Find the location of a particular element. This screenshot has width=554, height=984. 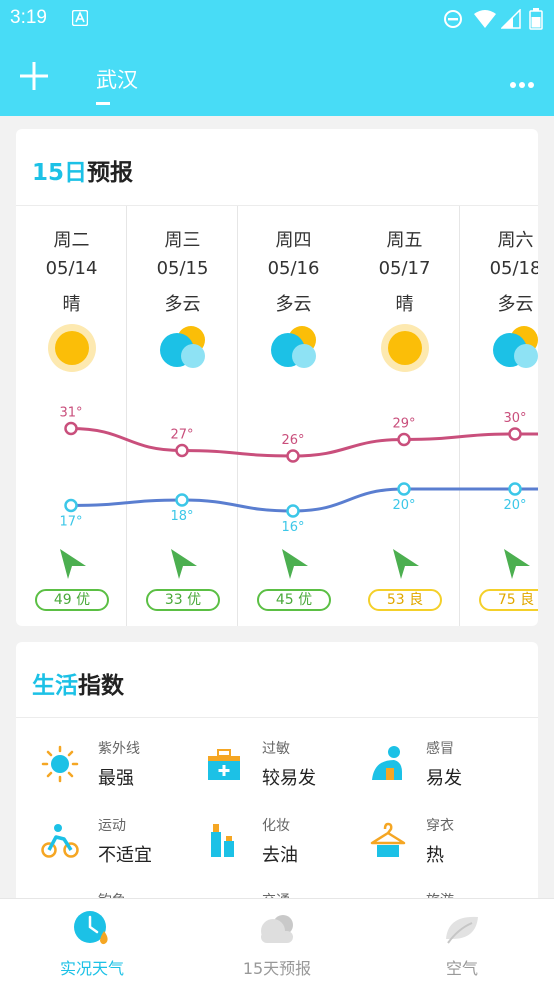

forecast-title: 15日预报 is located at coordinates (83, 173).